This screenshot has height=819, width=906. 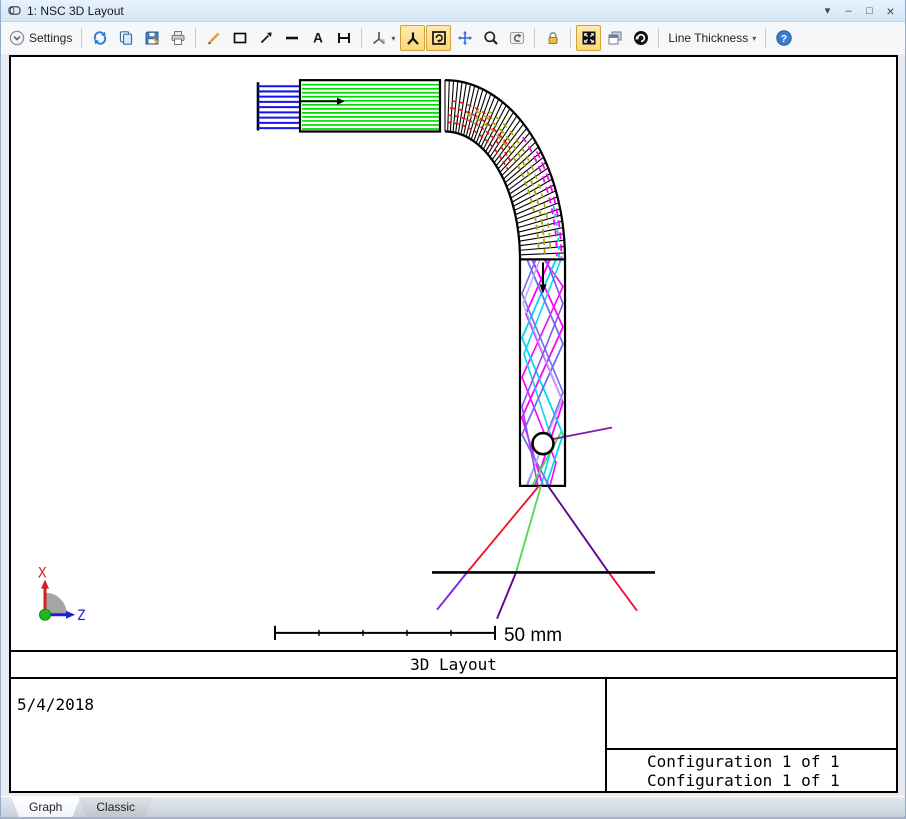 I want to click on pan-icon, so click(x=465, y=38).